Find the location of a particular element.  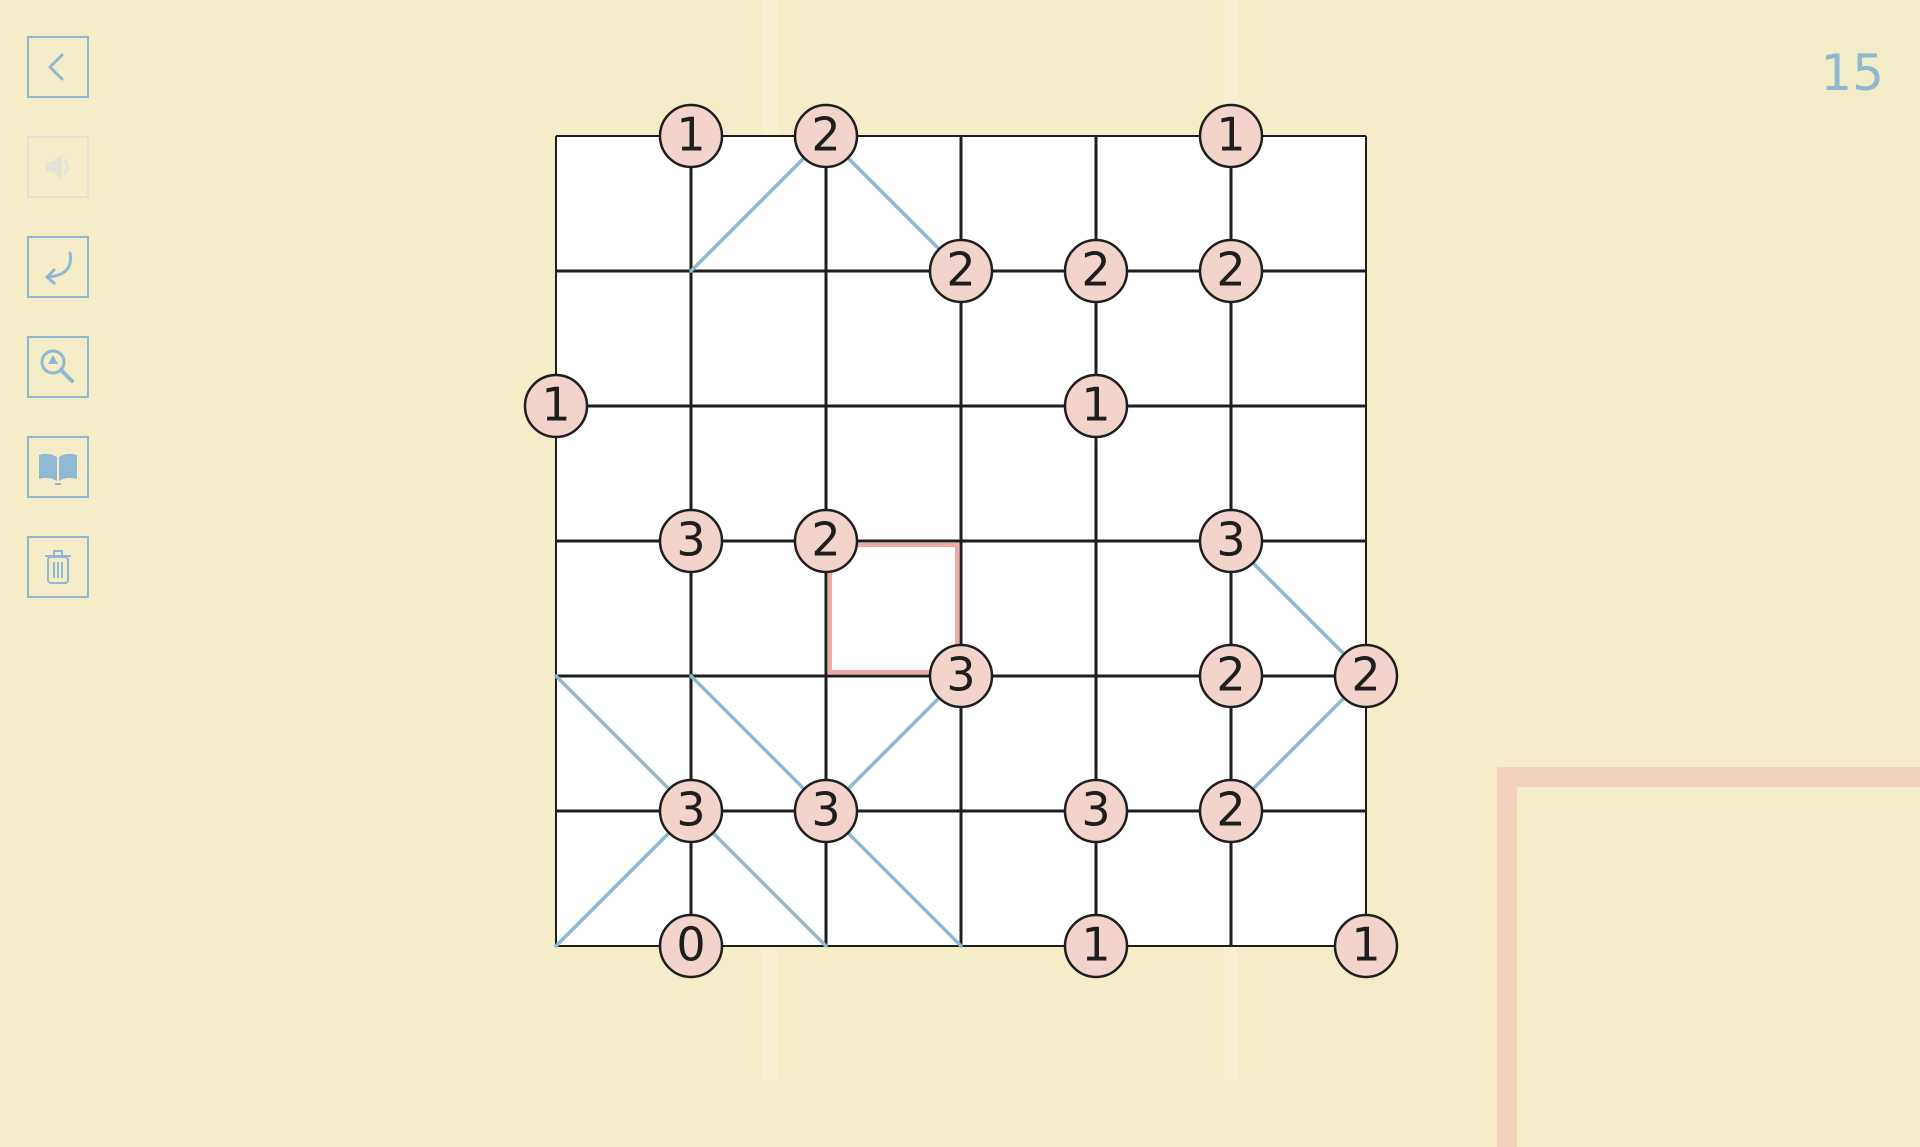

clue-number: 0 is located at coordinates (690, 945).